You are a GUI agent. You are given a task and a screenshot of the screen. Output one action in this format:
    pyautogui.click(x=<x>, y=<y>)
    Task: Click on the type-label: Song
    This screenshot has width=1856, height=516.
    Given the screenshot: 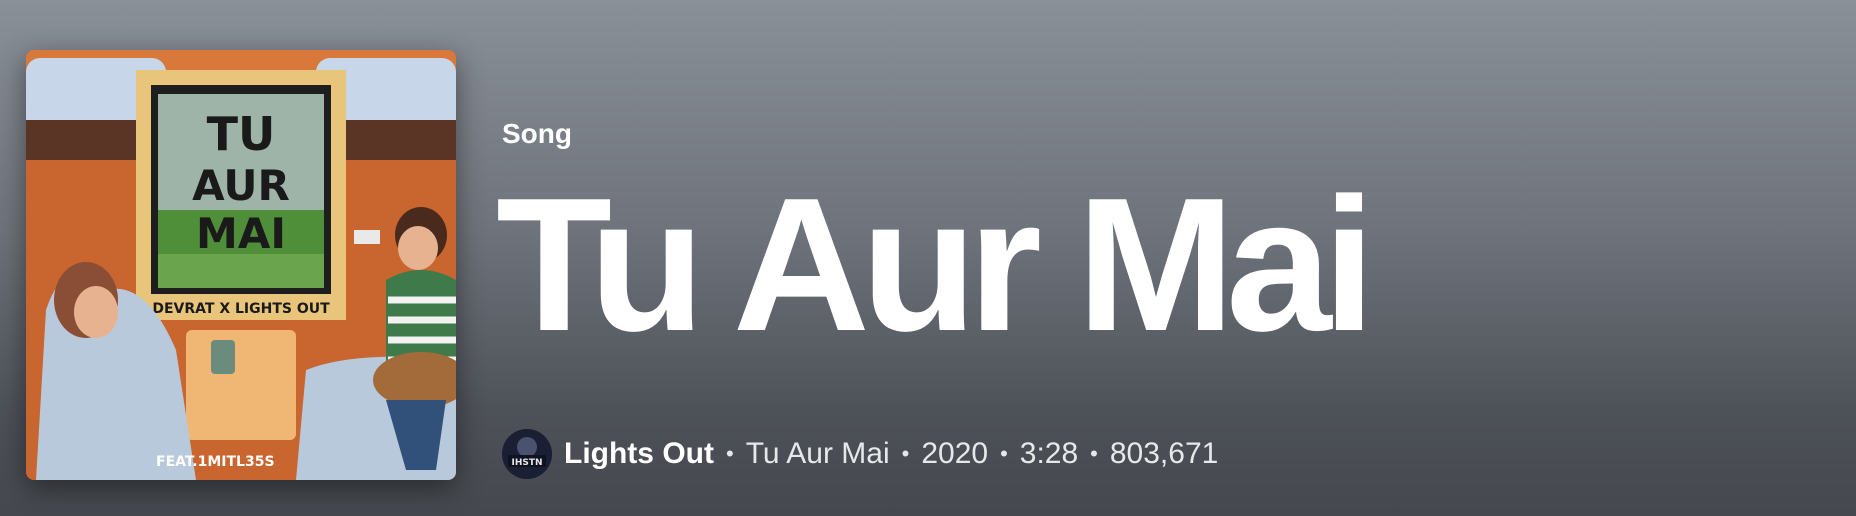 What is the action you would take?
    pyautogui.click(x=537, y=133)
    